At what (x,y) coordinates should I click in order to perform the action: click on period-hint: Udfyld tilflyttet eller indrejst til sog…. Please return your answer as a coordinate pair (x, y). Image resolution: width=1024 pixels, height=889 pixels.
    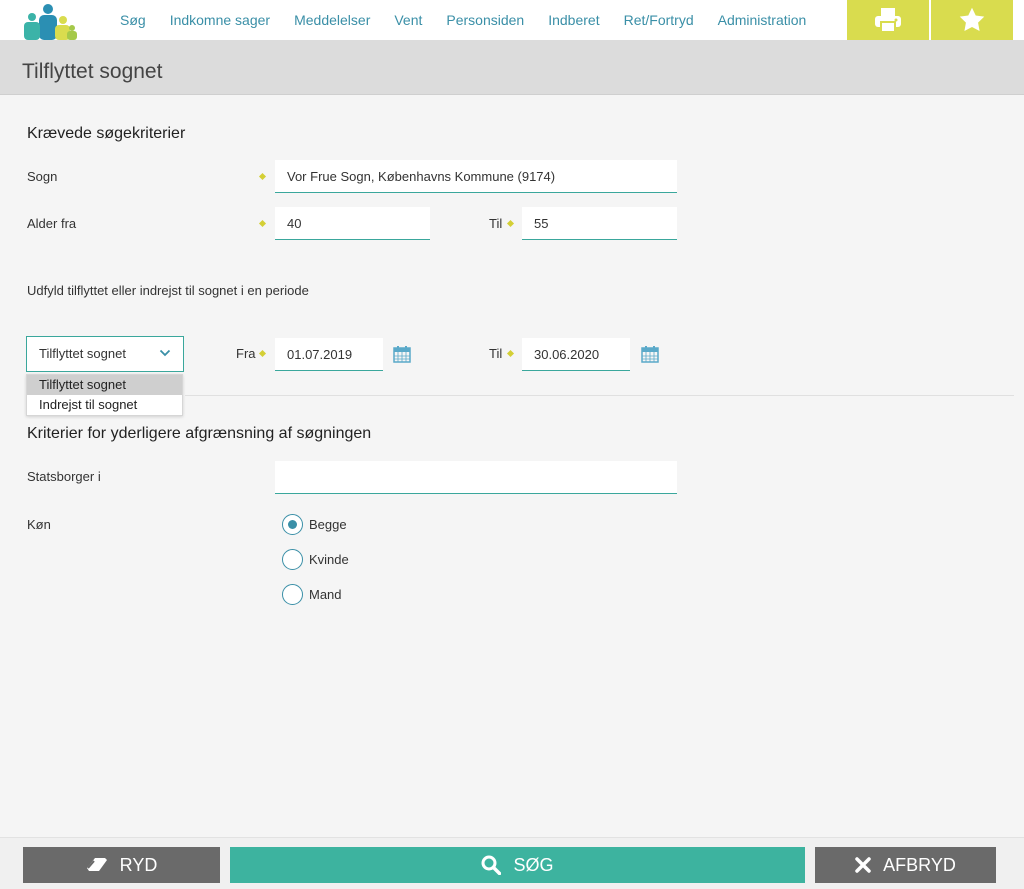
    Looking at the image, I should click on (168, 290).